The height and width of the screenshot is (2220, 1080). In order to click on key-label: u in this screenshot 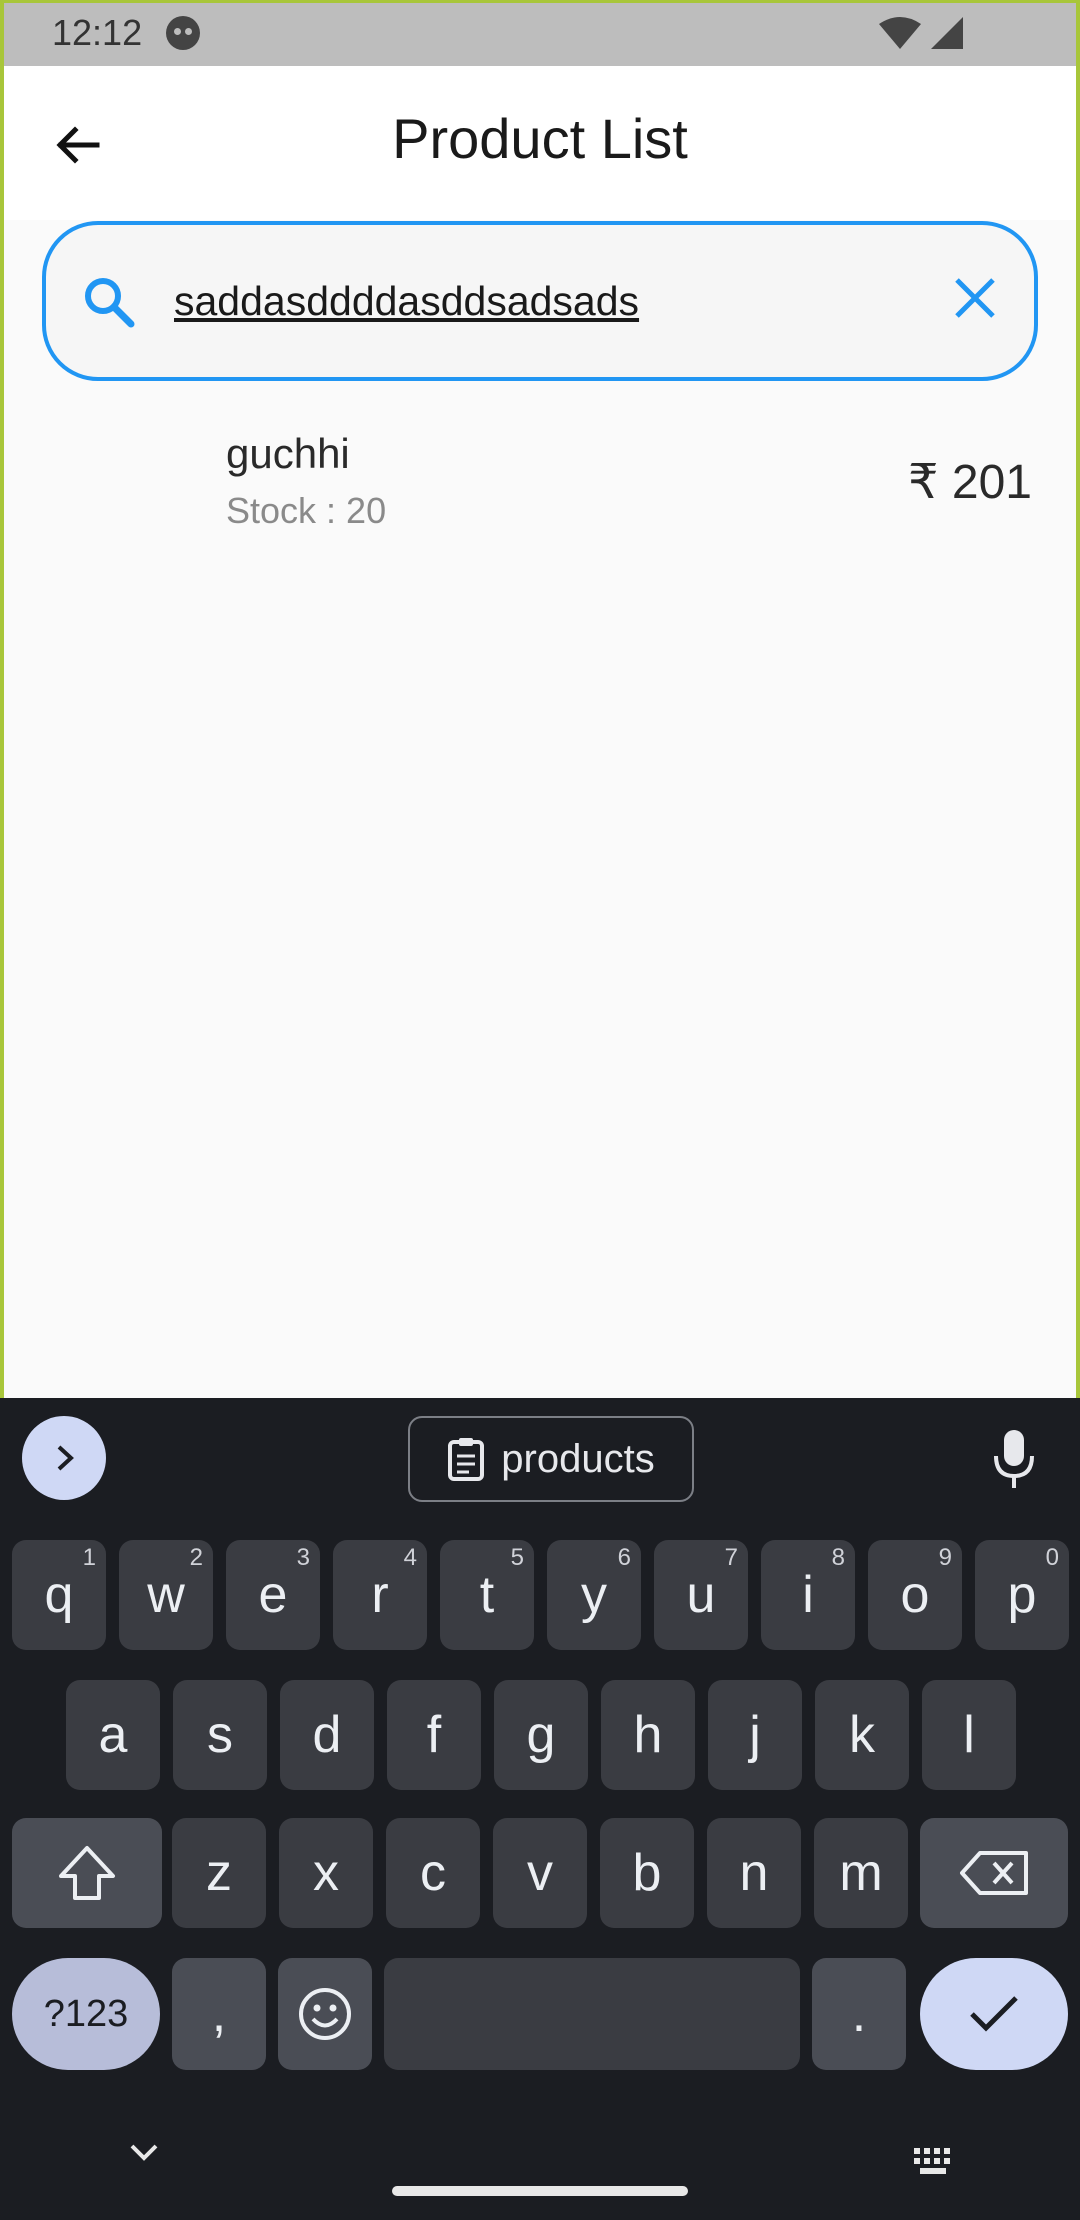, I will do `click(701, 1595)`.